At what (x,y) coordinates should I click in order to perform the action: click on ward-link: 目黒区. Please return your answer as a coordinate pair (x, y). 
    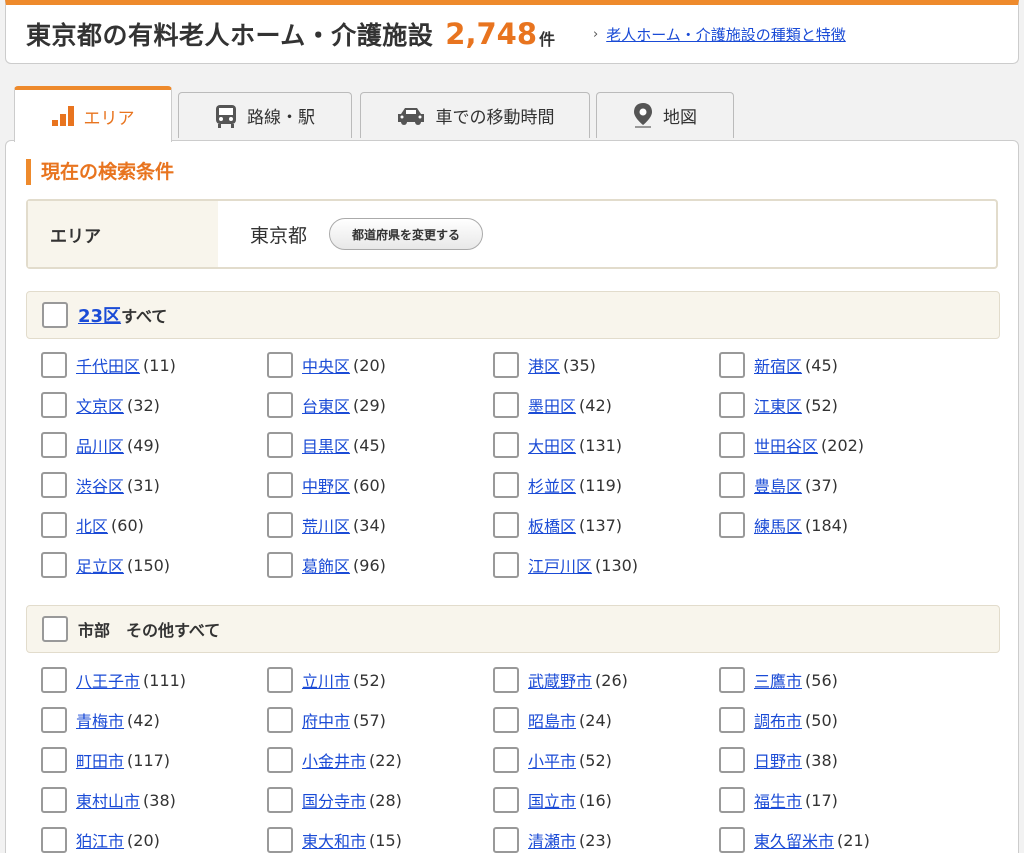
    Looking at the image, I should click on (326, 445).